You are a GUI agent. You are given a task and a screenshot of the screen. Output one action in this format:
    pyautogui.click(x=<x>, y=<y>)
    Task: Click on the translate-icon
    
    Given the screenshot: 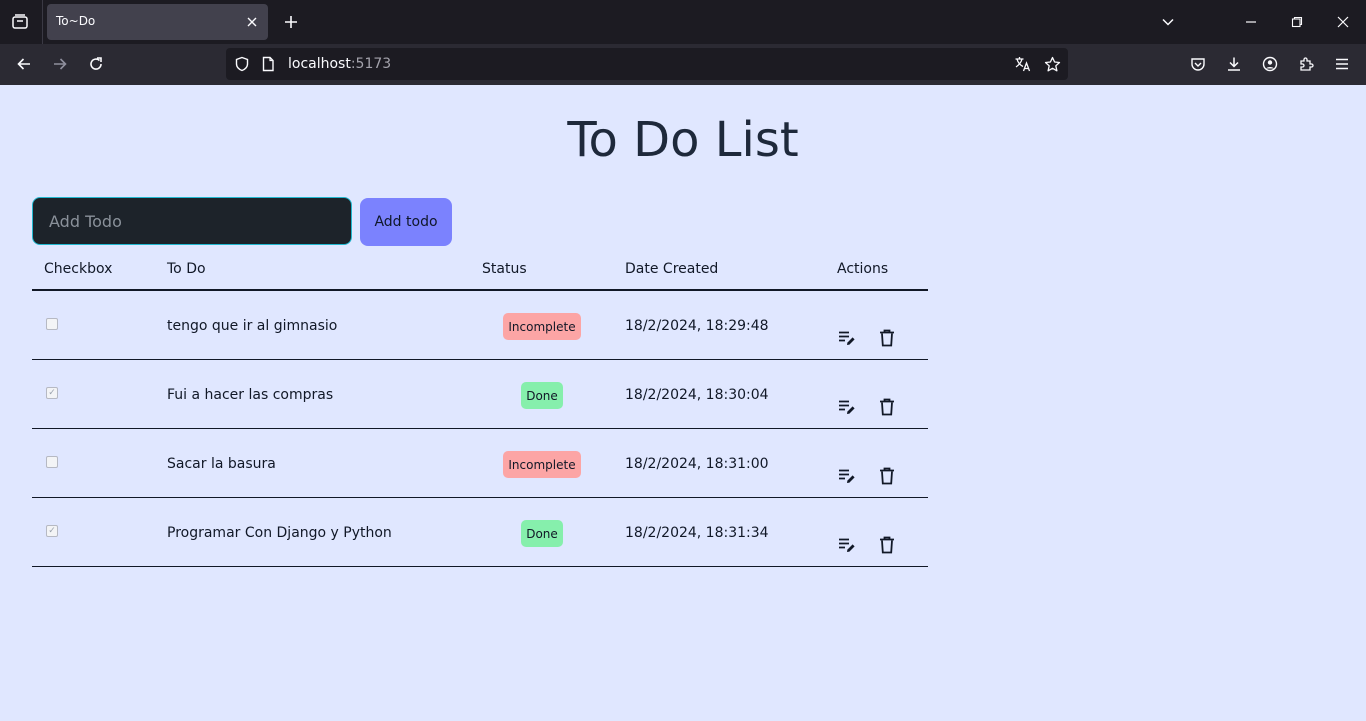 What is the action you would take?
    pyautogui.click(x=1023, y=64)
    